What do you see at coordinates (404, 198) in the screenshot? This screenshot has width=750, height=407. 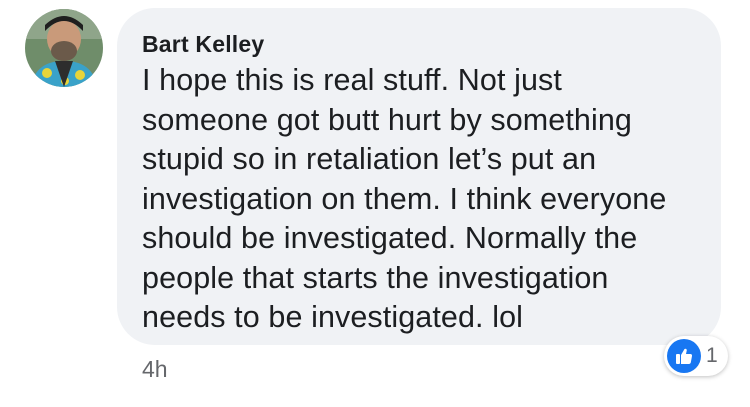 I see `comment-text-line: investigation on them. I think everyone` at bounding box center [404, 198].